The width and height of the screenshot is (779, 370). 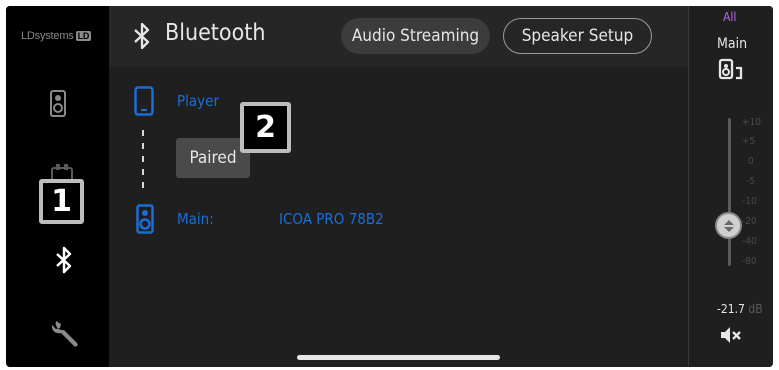 I want to click on up-down-arrows-icon, so click(x=728, y=225).